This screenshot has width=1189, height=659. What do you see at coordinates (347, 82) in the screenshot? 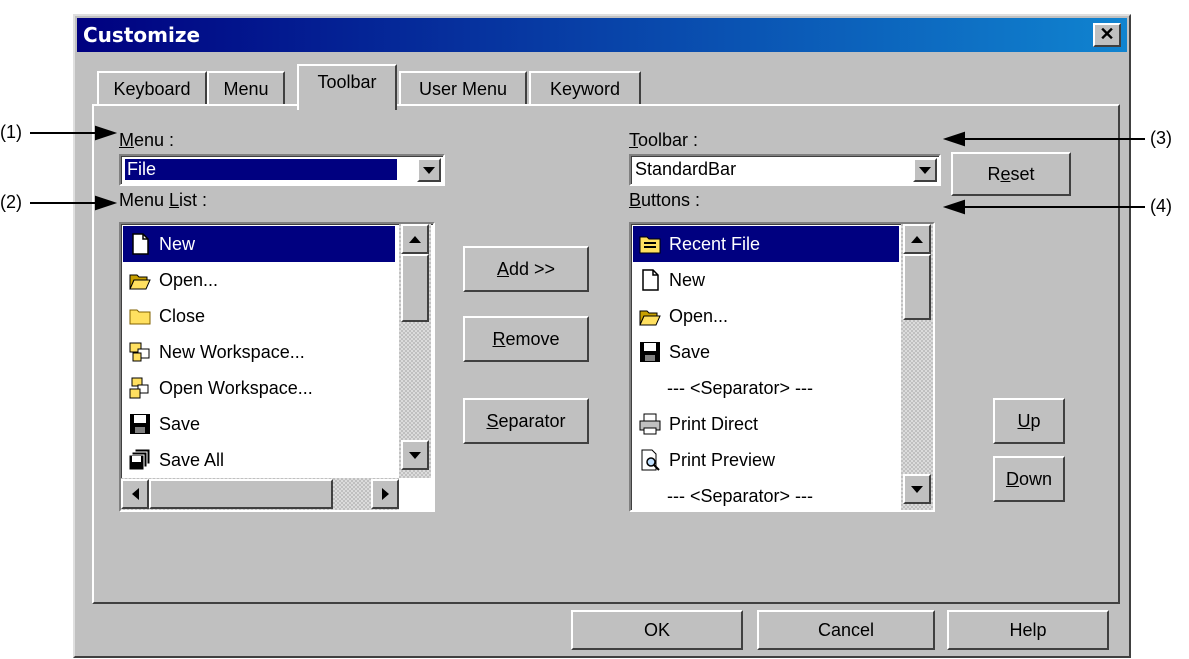
I see `tab-toolbar-label: Toolbar` at bounding box center [347, 82].